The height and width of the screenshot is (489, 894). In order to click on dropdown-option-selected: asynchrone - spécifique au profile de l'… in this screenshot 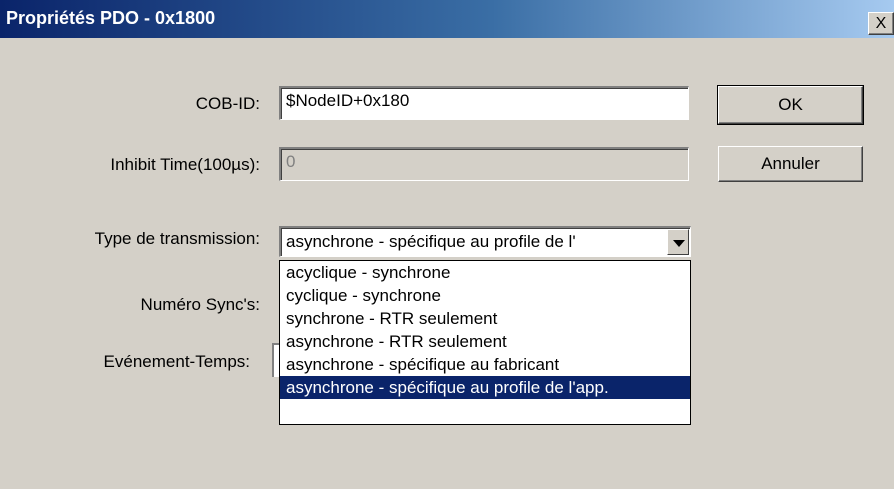, I will do `click(485, 387)`.